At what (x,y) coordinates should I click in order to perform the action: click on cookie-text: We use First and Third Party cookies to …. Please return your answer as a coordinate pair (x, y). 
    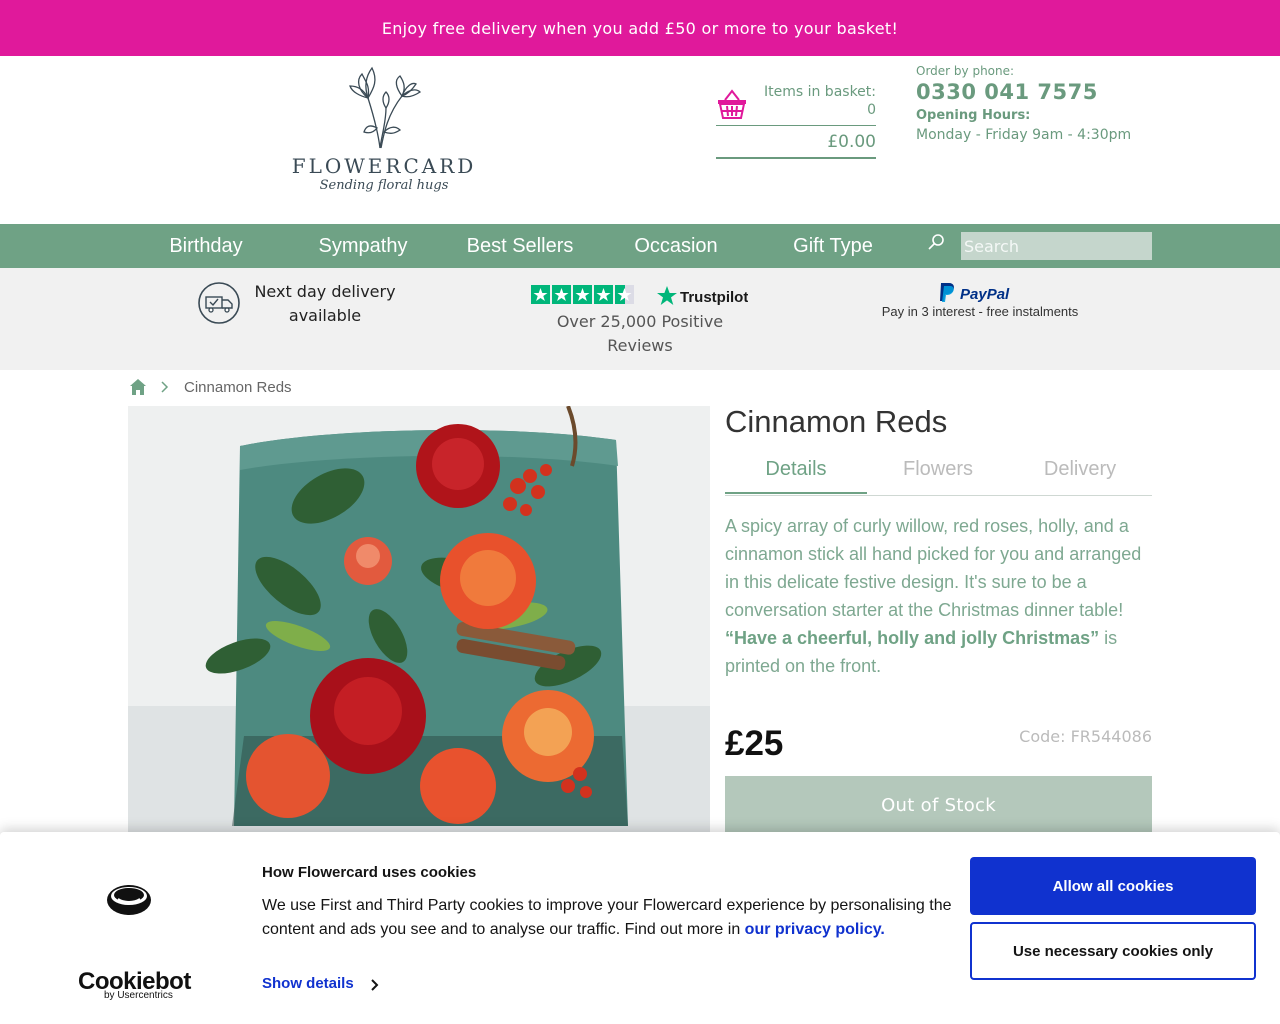
    Looking at the image, I should click on (607, 918).